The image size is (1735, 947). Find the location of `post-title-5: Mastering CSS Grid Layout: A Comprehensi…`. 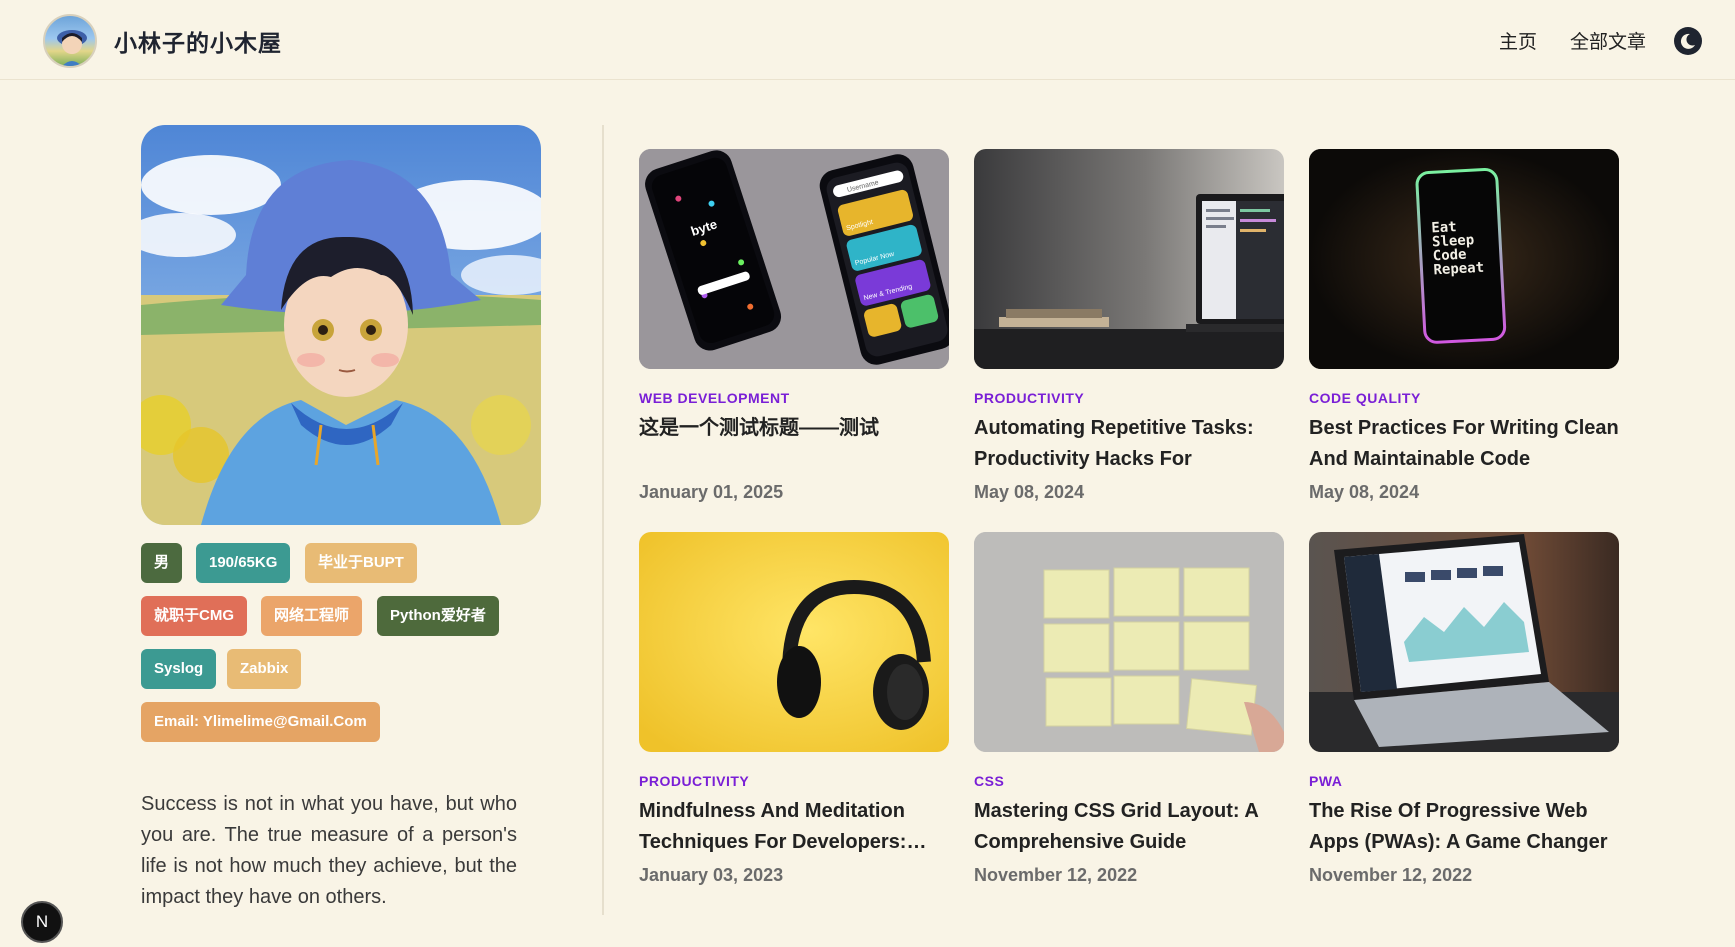

post-title-5: Mastering CSS Grid Layout: A Comprehensi… is located at coordinates (1130, 827).